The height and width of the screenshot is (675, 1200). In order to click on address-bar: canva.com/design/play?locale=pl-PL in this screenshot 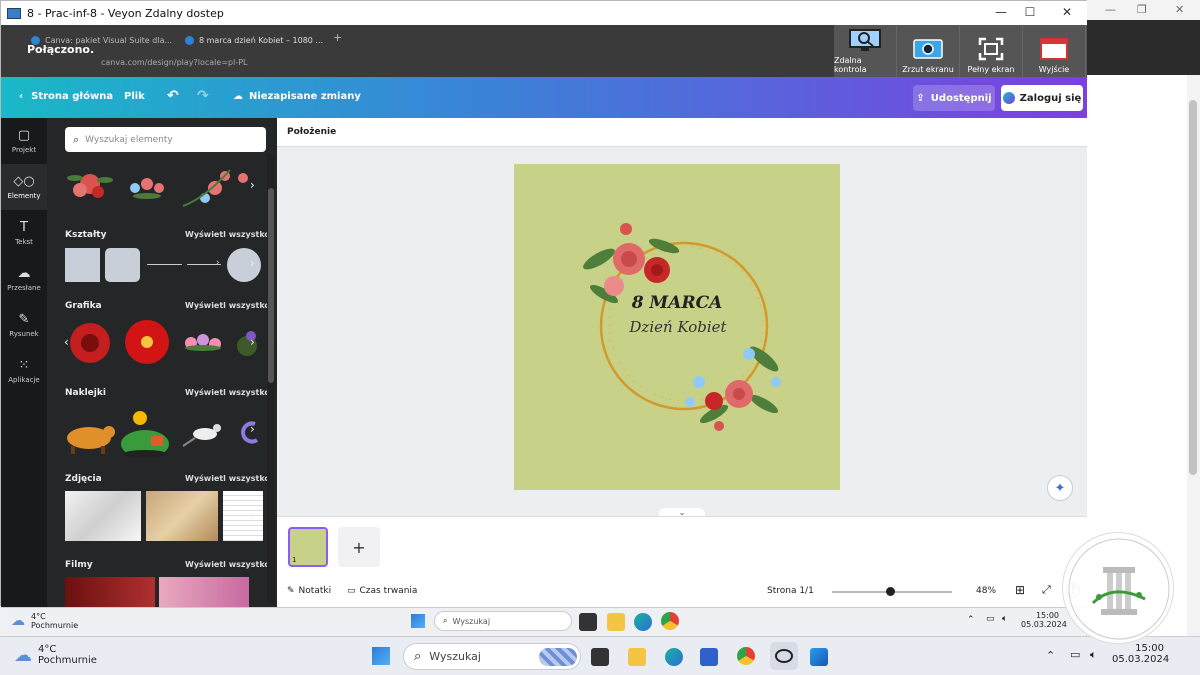, I will do `click(174, 62)`.